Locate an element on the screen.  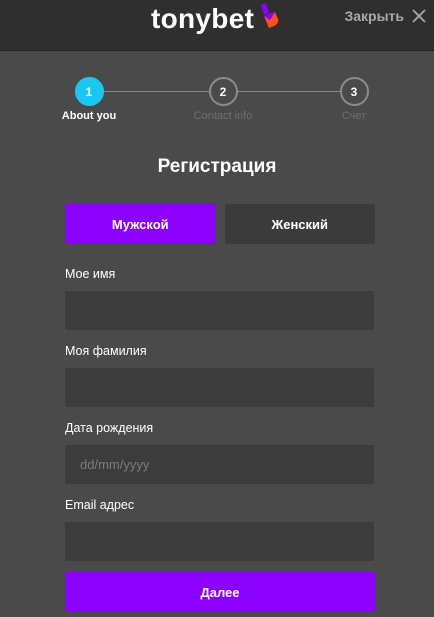
gender-female-button: Женский is located at coordinates (299, 224).